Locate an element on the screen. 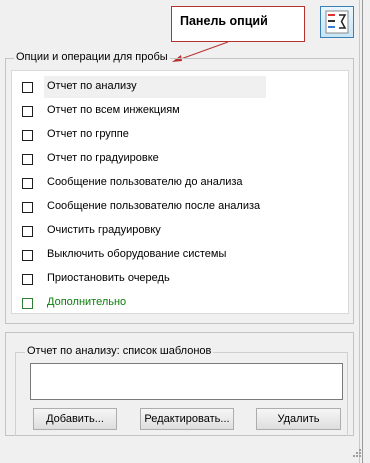  list-item: Отчет по группе is located at coordinates (180, 135).